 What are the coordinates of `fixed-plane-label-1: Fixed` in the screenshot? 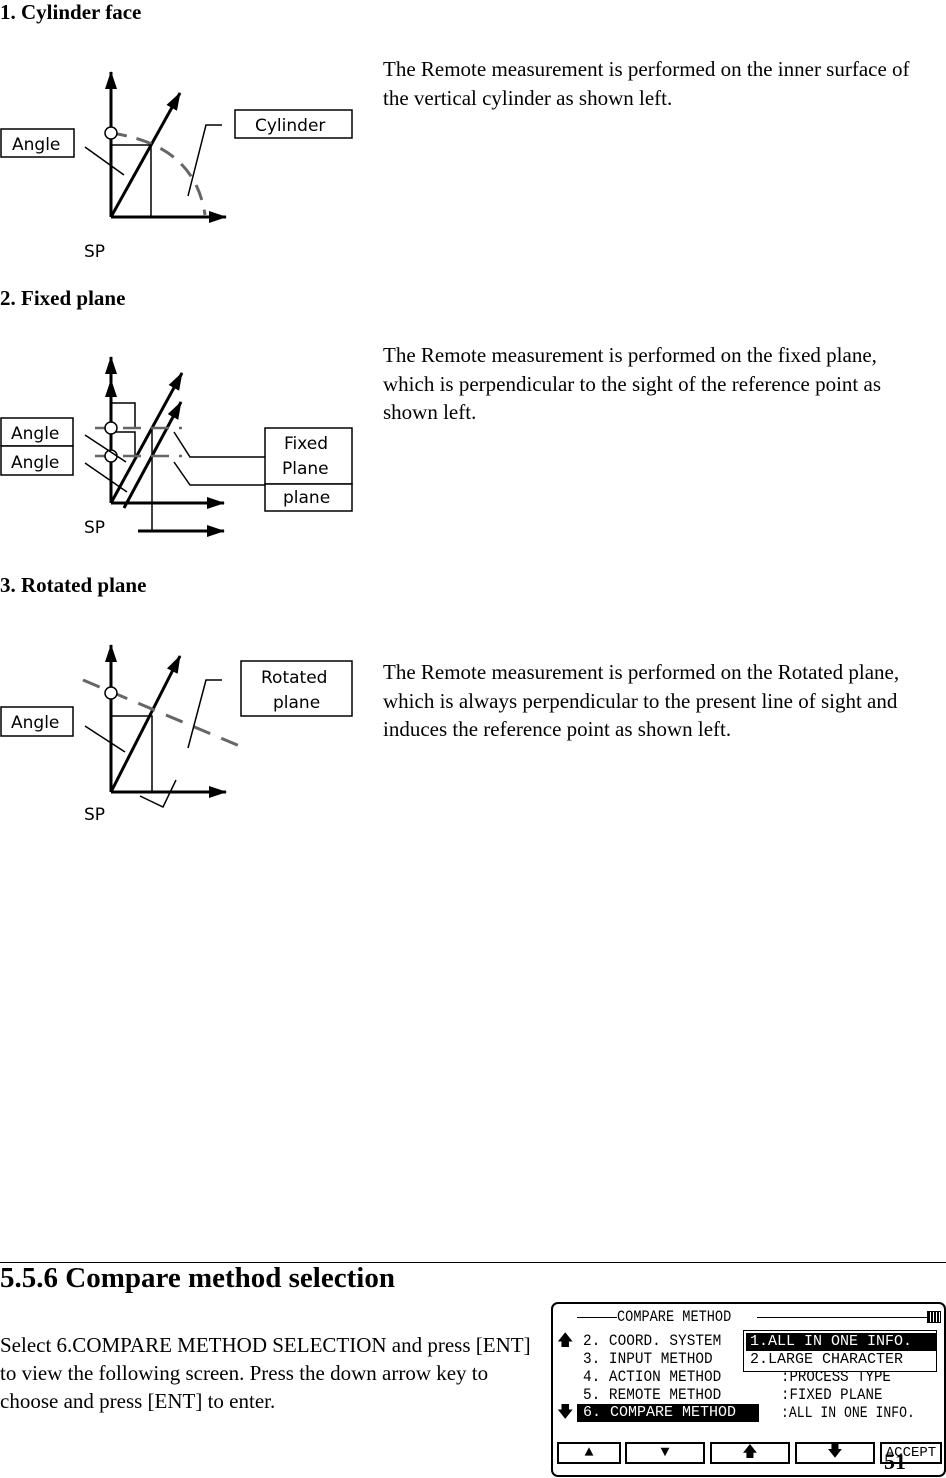 It's located at (306, 444).